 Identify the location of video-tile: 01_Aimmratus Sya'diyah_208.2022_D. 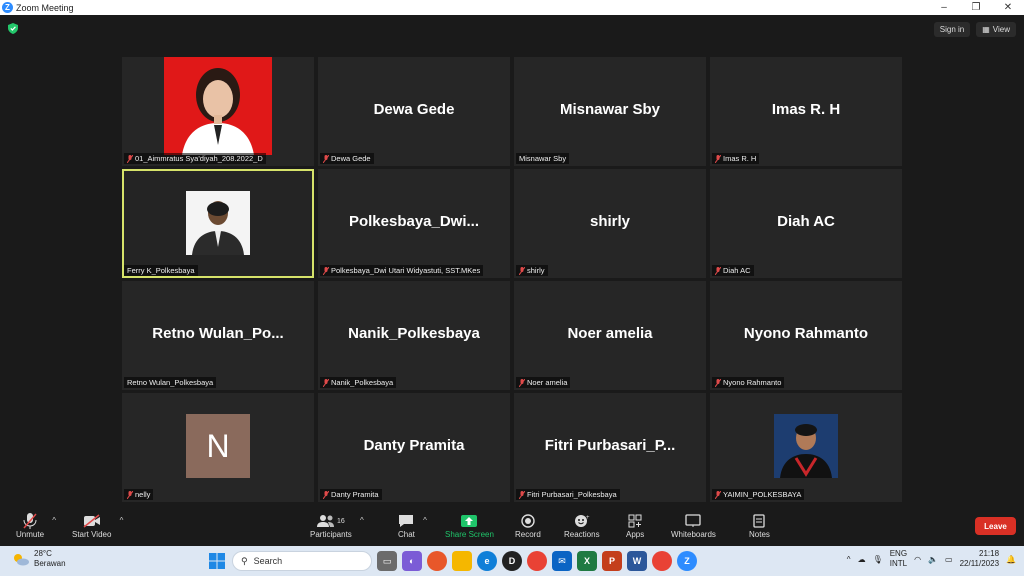
(218, 111).